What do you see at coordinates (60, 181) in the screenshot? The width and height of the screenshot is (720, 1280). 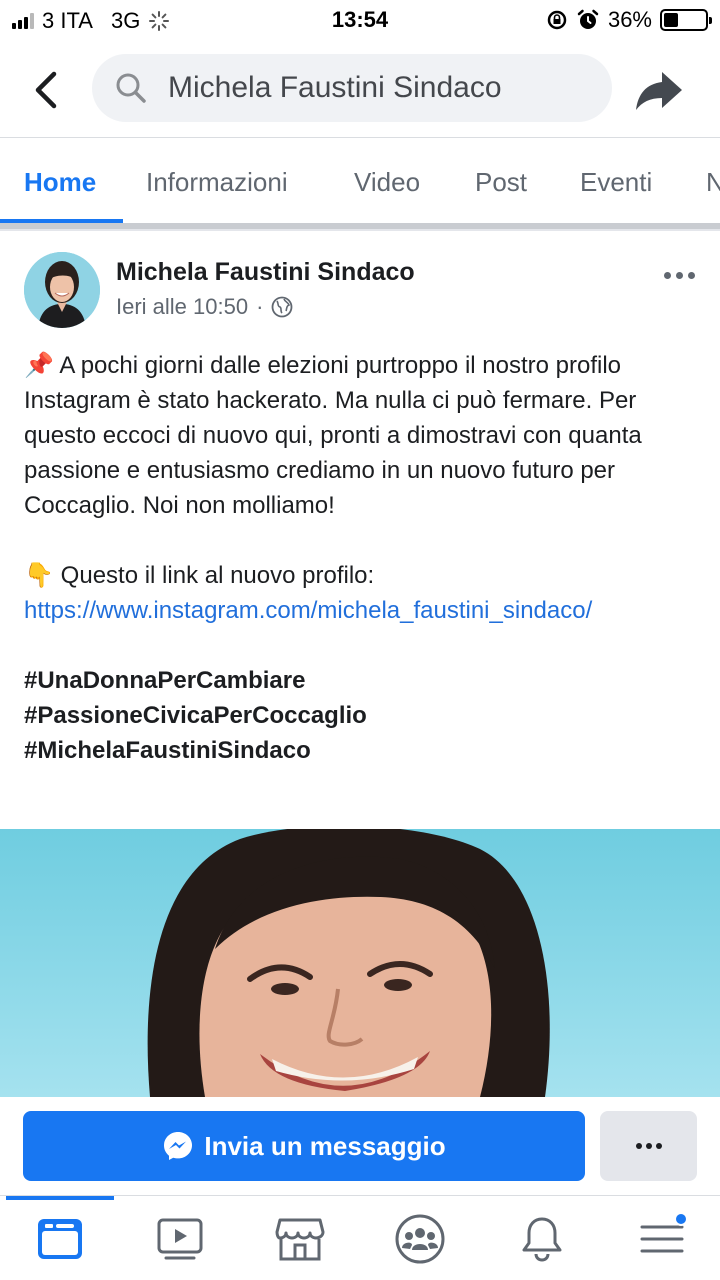 I see `tab-home: Home` at bounding box center [60, 181].